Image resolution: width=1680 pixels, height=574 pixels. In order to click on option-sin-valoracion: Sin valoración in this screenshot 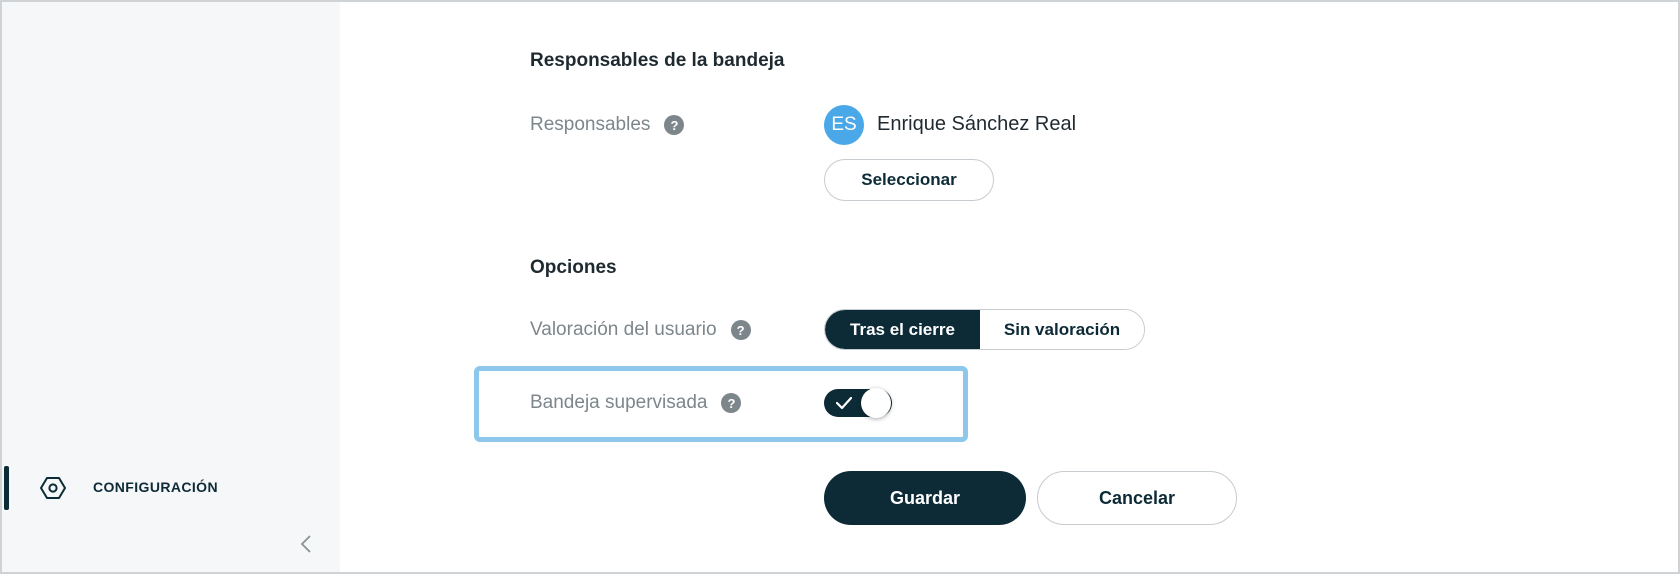, I will do `click(1062, 329)`.